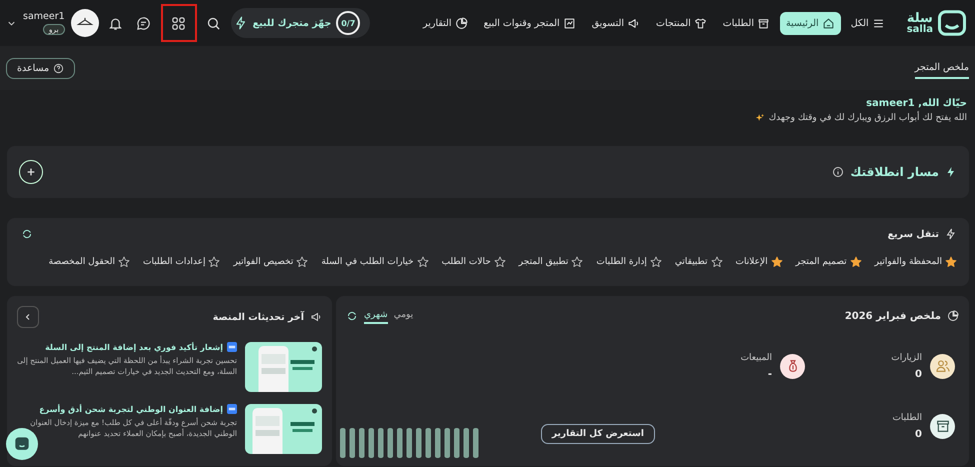 The image size is (975, 467). Describe the element at coordinates (84, 23) in the screenshot. I see `store-avatar` at that location.